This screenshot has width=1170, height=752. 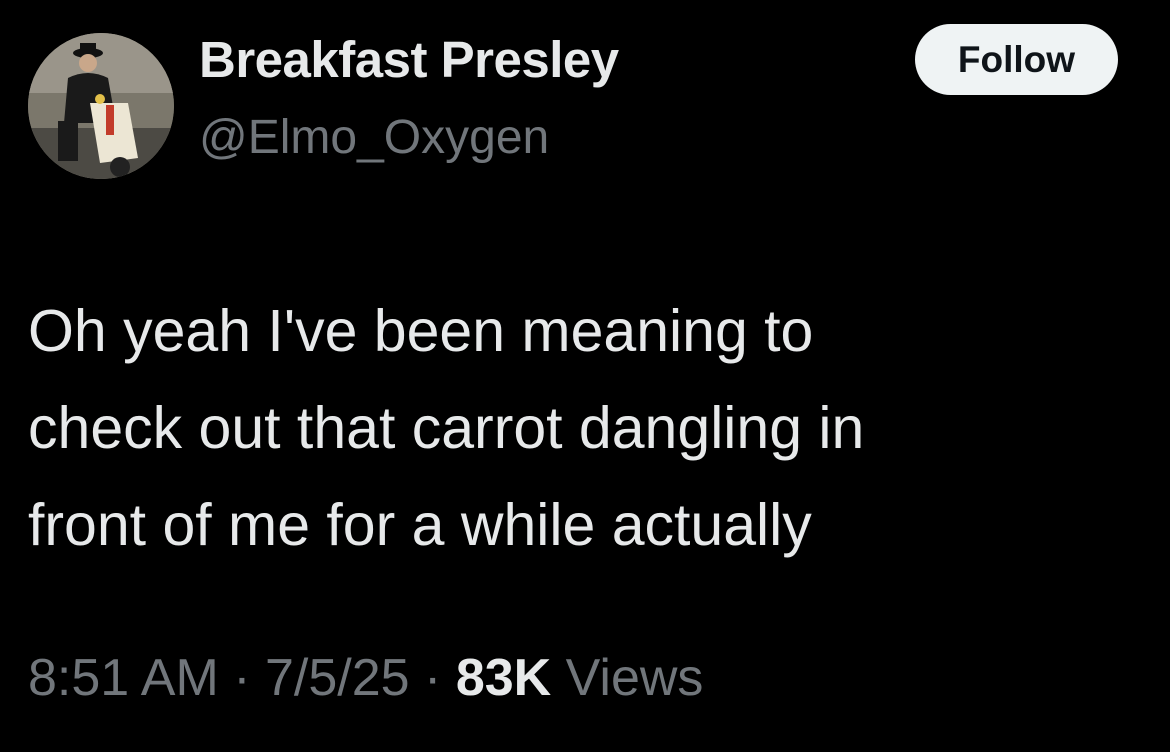 I want to click on display-name: Breakfast Presley, so click(x=409, y=59).